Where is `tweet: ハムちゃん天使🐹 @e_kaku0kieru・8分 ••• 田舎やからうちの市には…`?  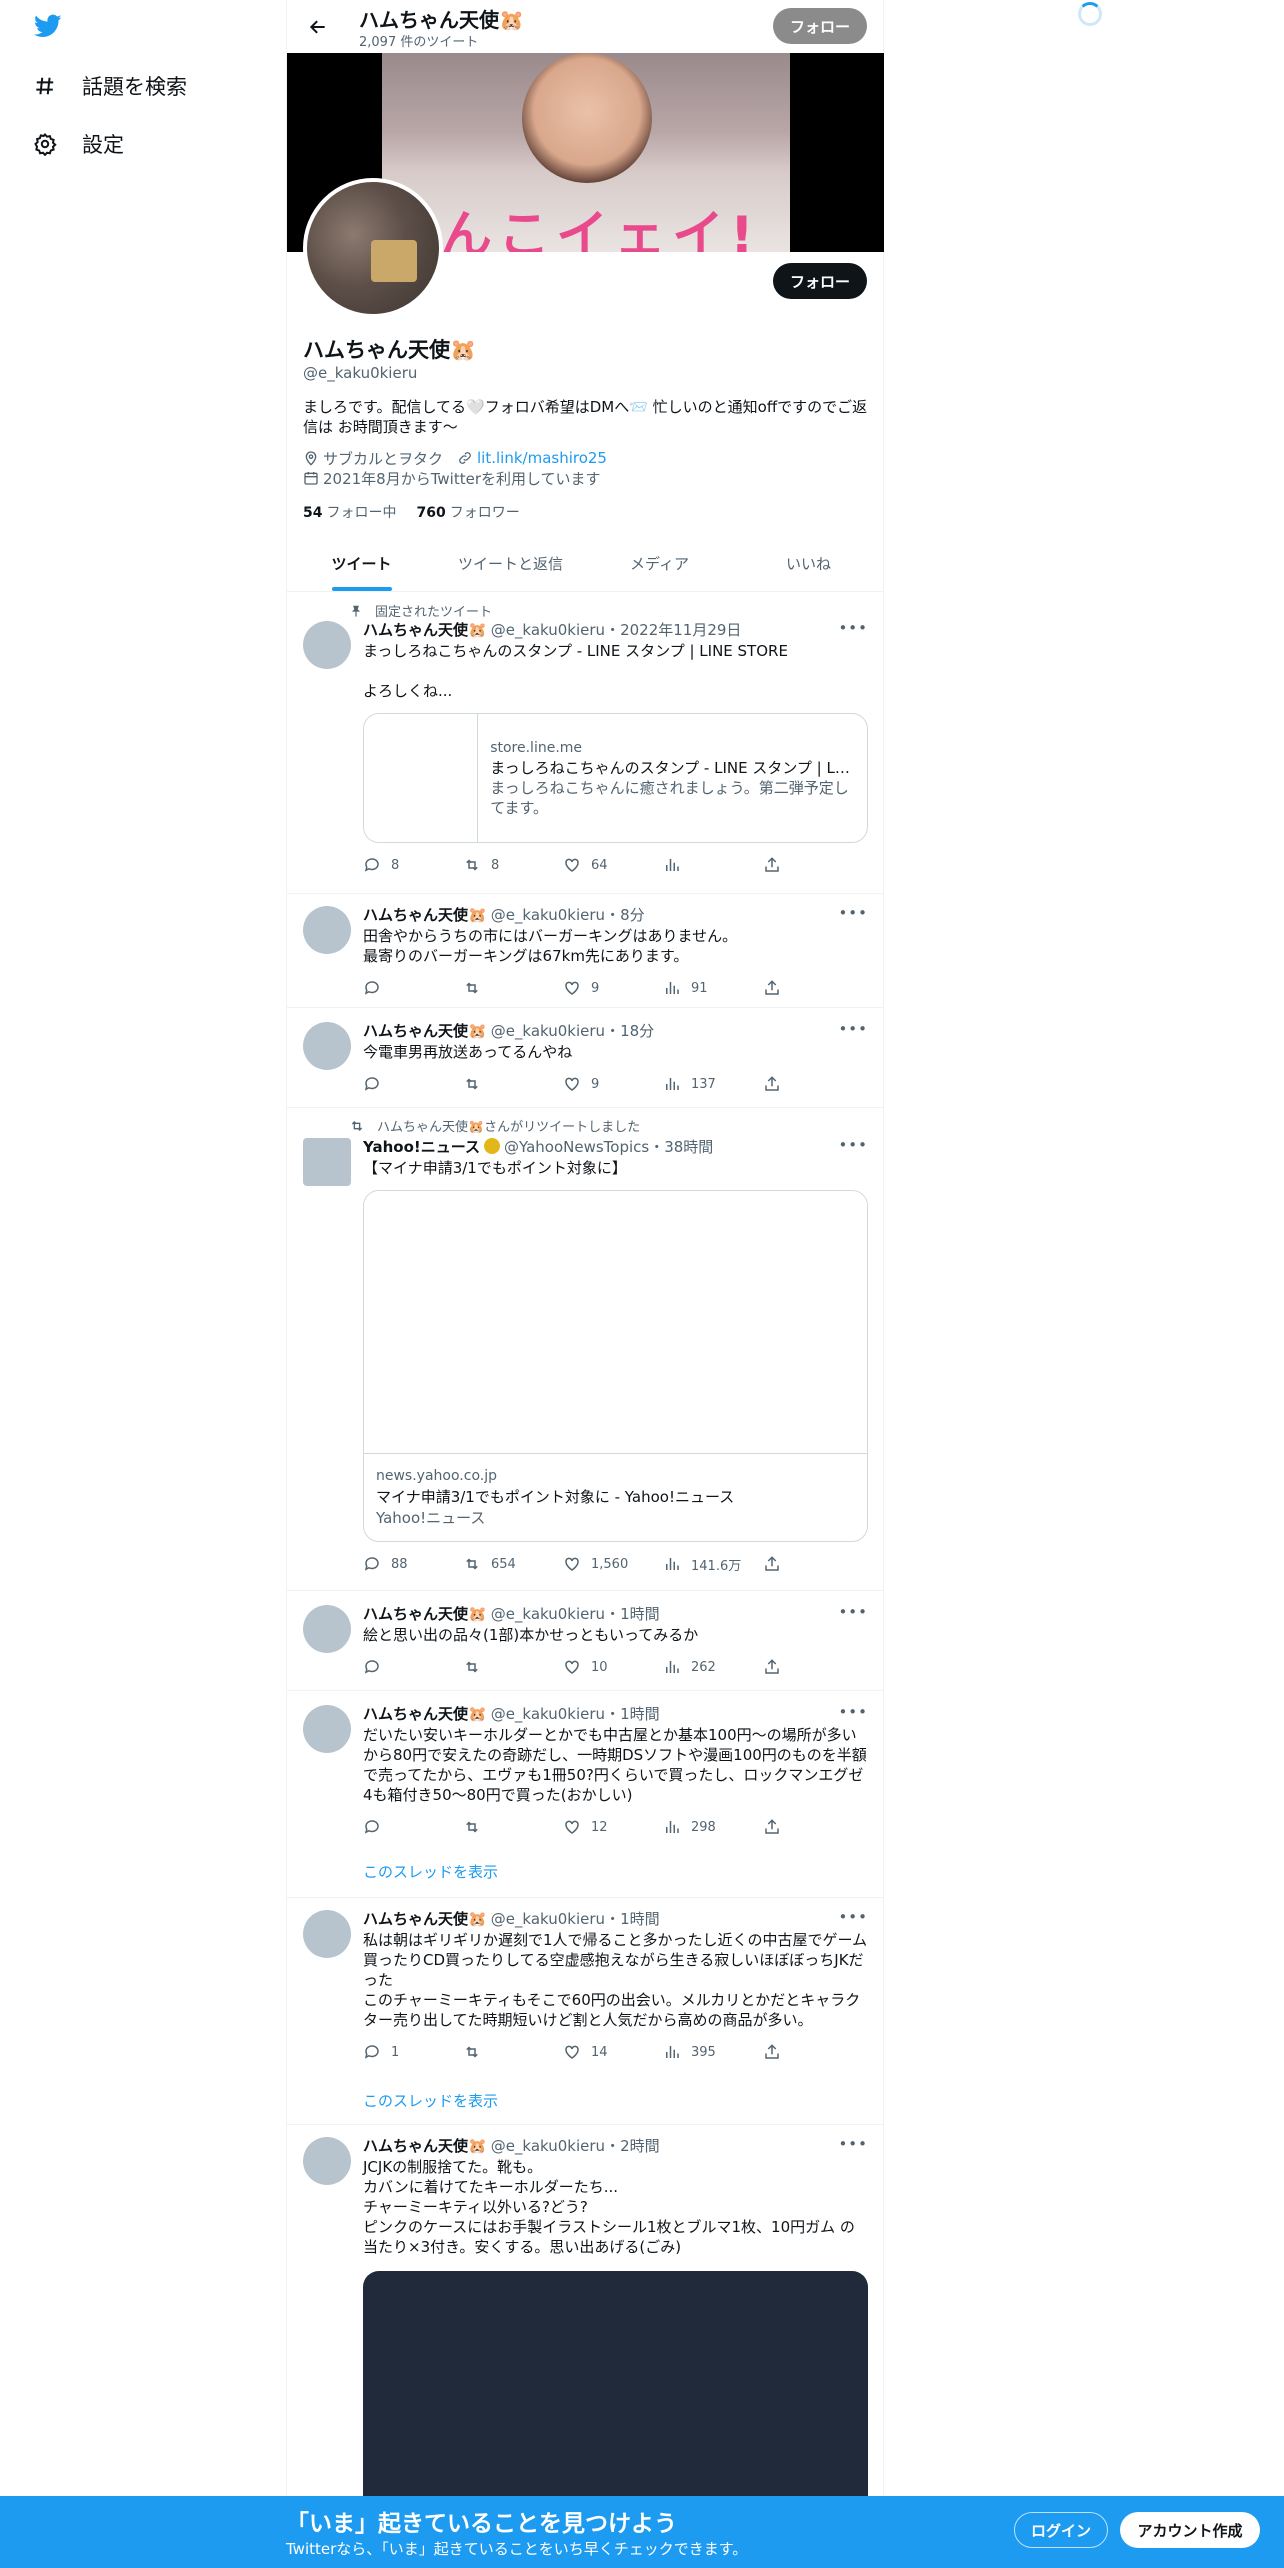 tweet: ハムちゃん天使🐹 @e_kaku0kieru・8分 ••• 田舎やからうちの市には… is located at coordinates (585, 951).